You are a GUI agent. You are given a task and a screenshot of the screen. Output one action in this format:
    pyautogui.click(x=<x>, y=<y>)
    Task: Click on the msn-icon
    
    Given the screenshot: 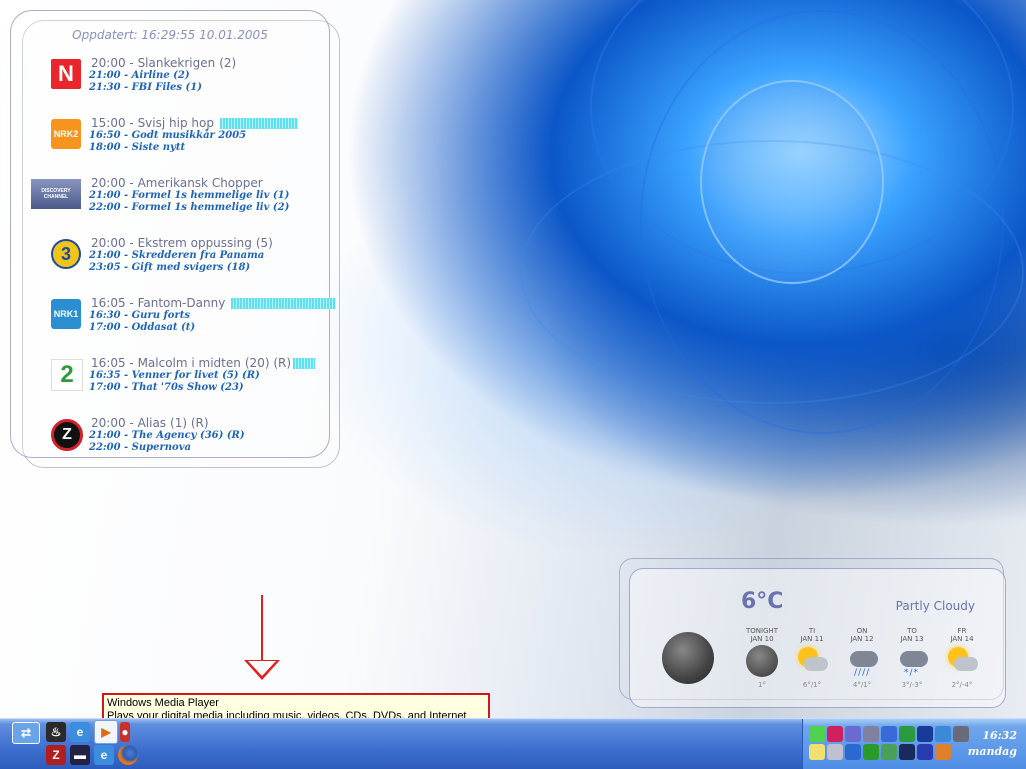 What is the action you would take?
    pyautogui.click(x=817, y=734)
    